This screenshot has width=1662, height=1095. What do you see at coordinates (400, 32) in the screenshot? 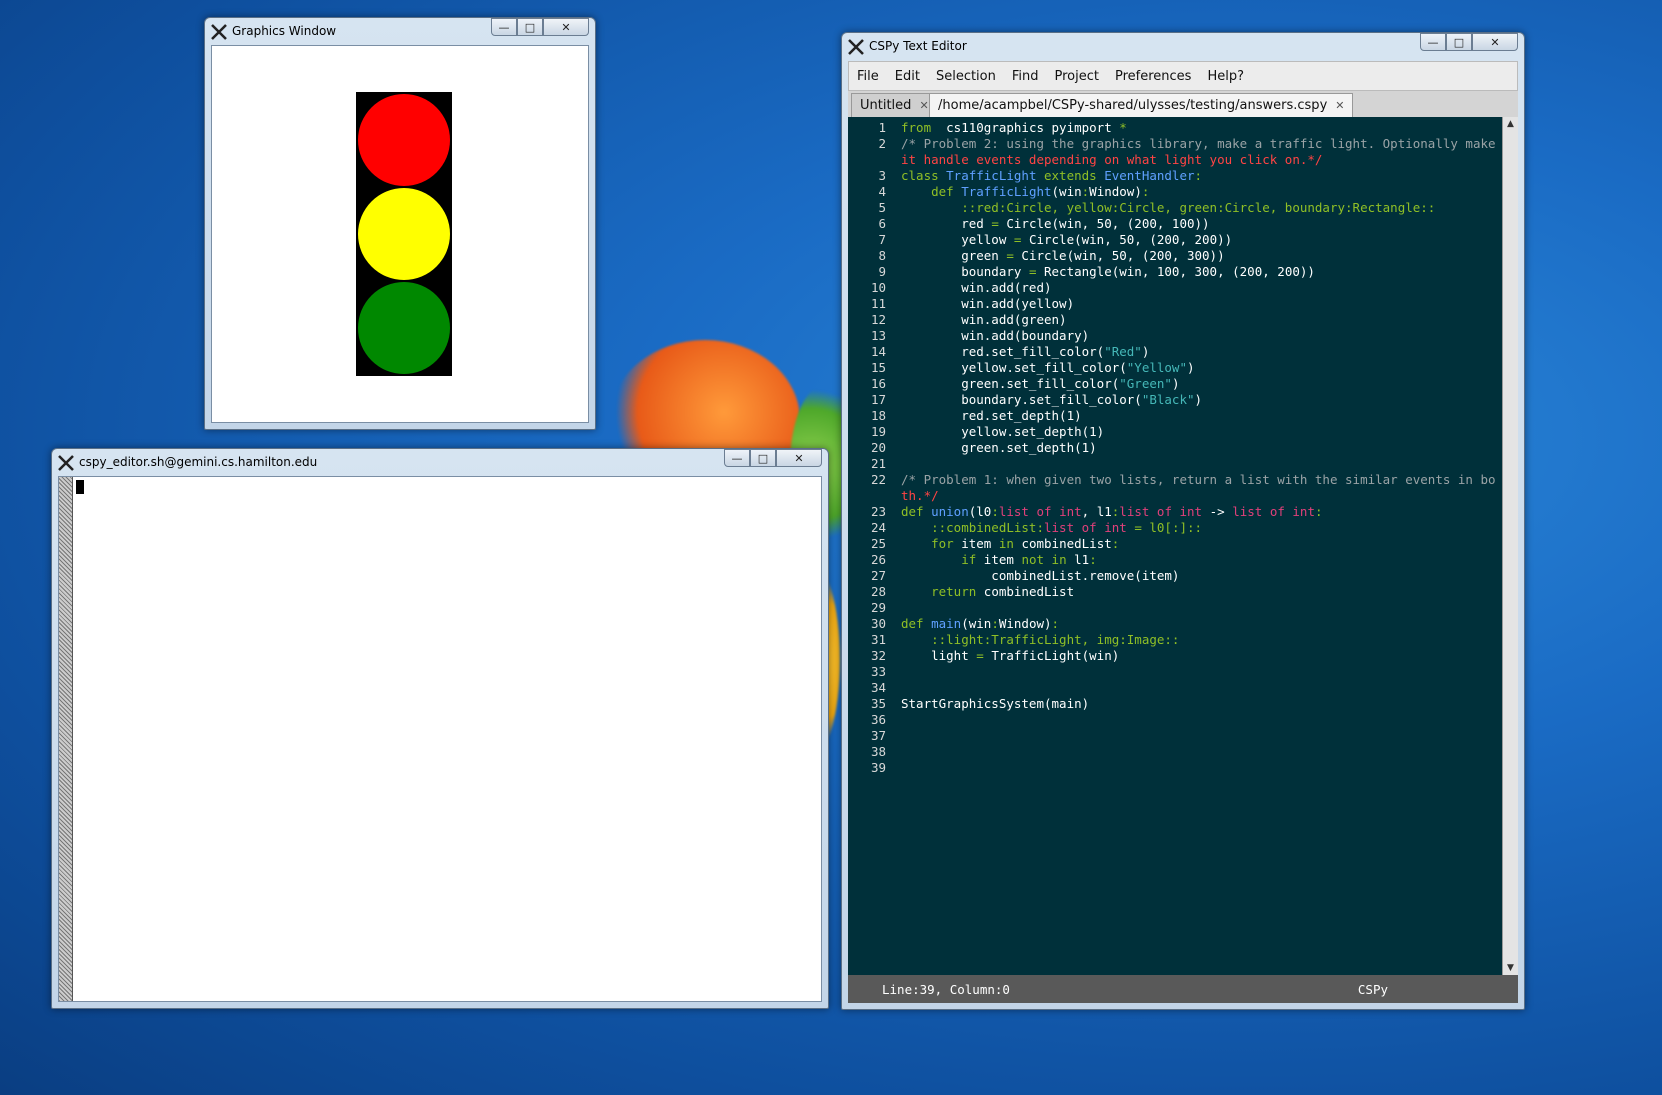
I see `graphics-window-titlebar: Graphics Window — □ ✕` at bounding box center [400, 32].